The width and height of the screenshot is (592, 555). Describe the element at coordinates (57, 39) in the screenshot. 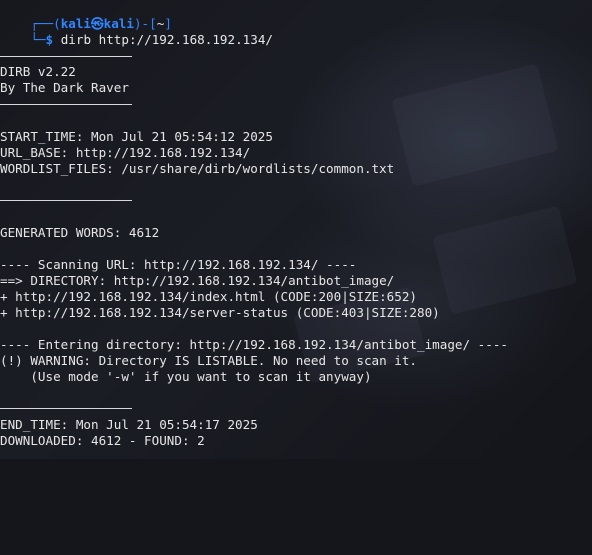

I see `prompt-command-spacer` at that location.